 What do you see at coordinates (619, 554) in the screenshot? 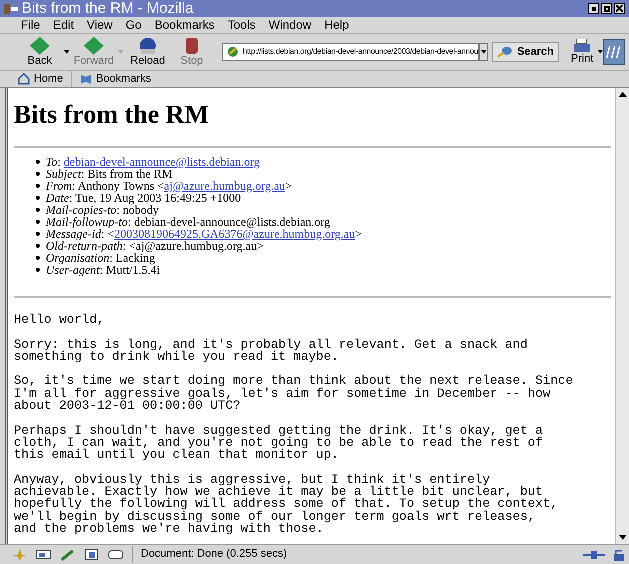
I see `lock-icon` at bounding box center [619, 554].